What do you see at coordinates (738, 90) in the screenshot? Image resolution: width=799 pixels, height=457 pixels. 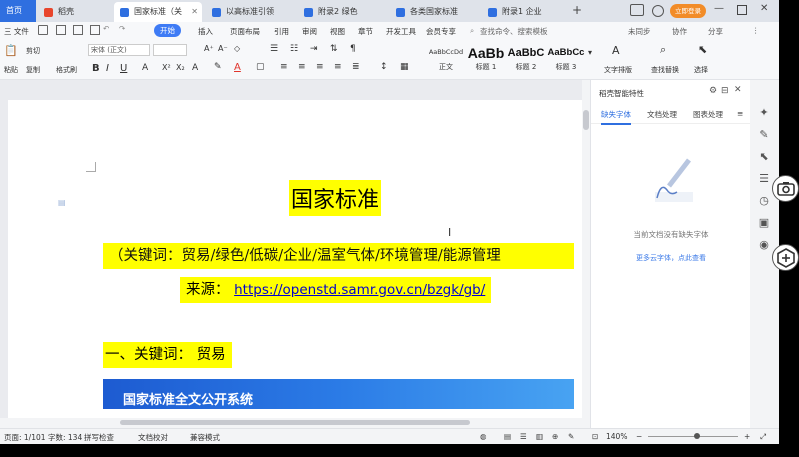 I see `panel-close-icon: ✕` at bounding box center [738, 90].